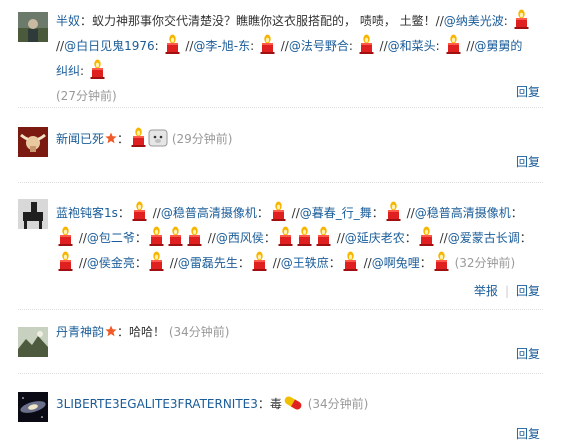 This screenshot has height=445, width=561. Describe the element at coordinates (87, 213) in the screenshot. I see `comment-user-link: 蓝袍钝客1s` at that location.